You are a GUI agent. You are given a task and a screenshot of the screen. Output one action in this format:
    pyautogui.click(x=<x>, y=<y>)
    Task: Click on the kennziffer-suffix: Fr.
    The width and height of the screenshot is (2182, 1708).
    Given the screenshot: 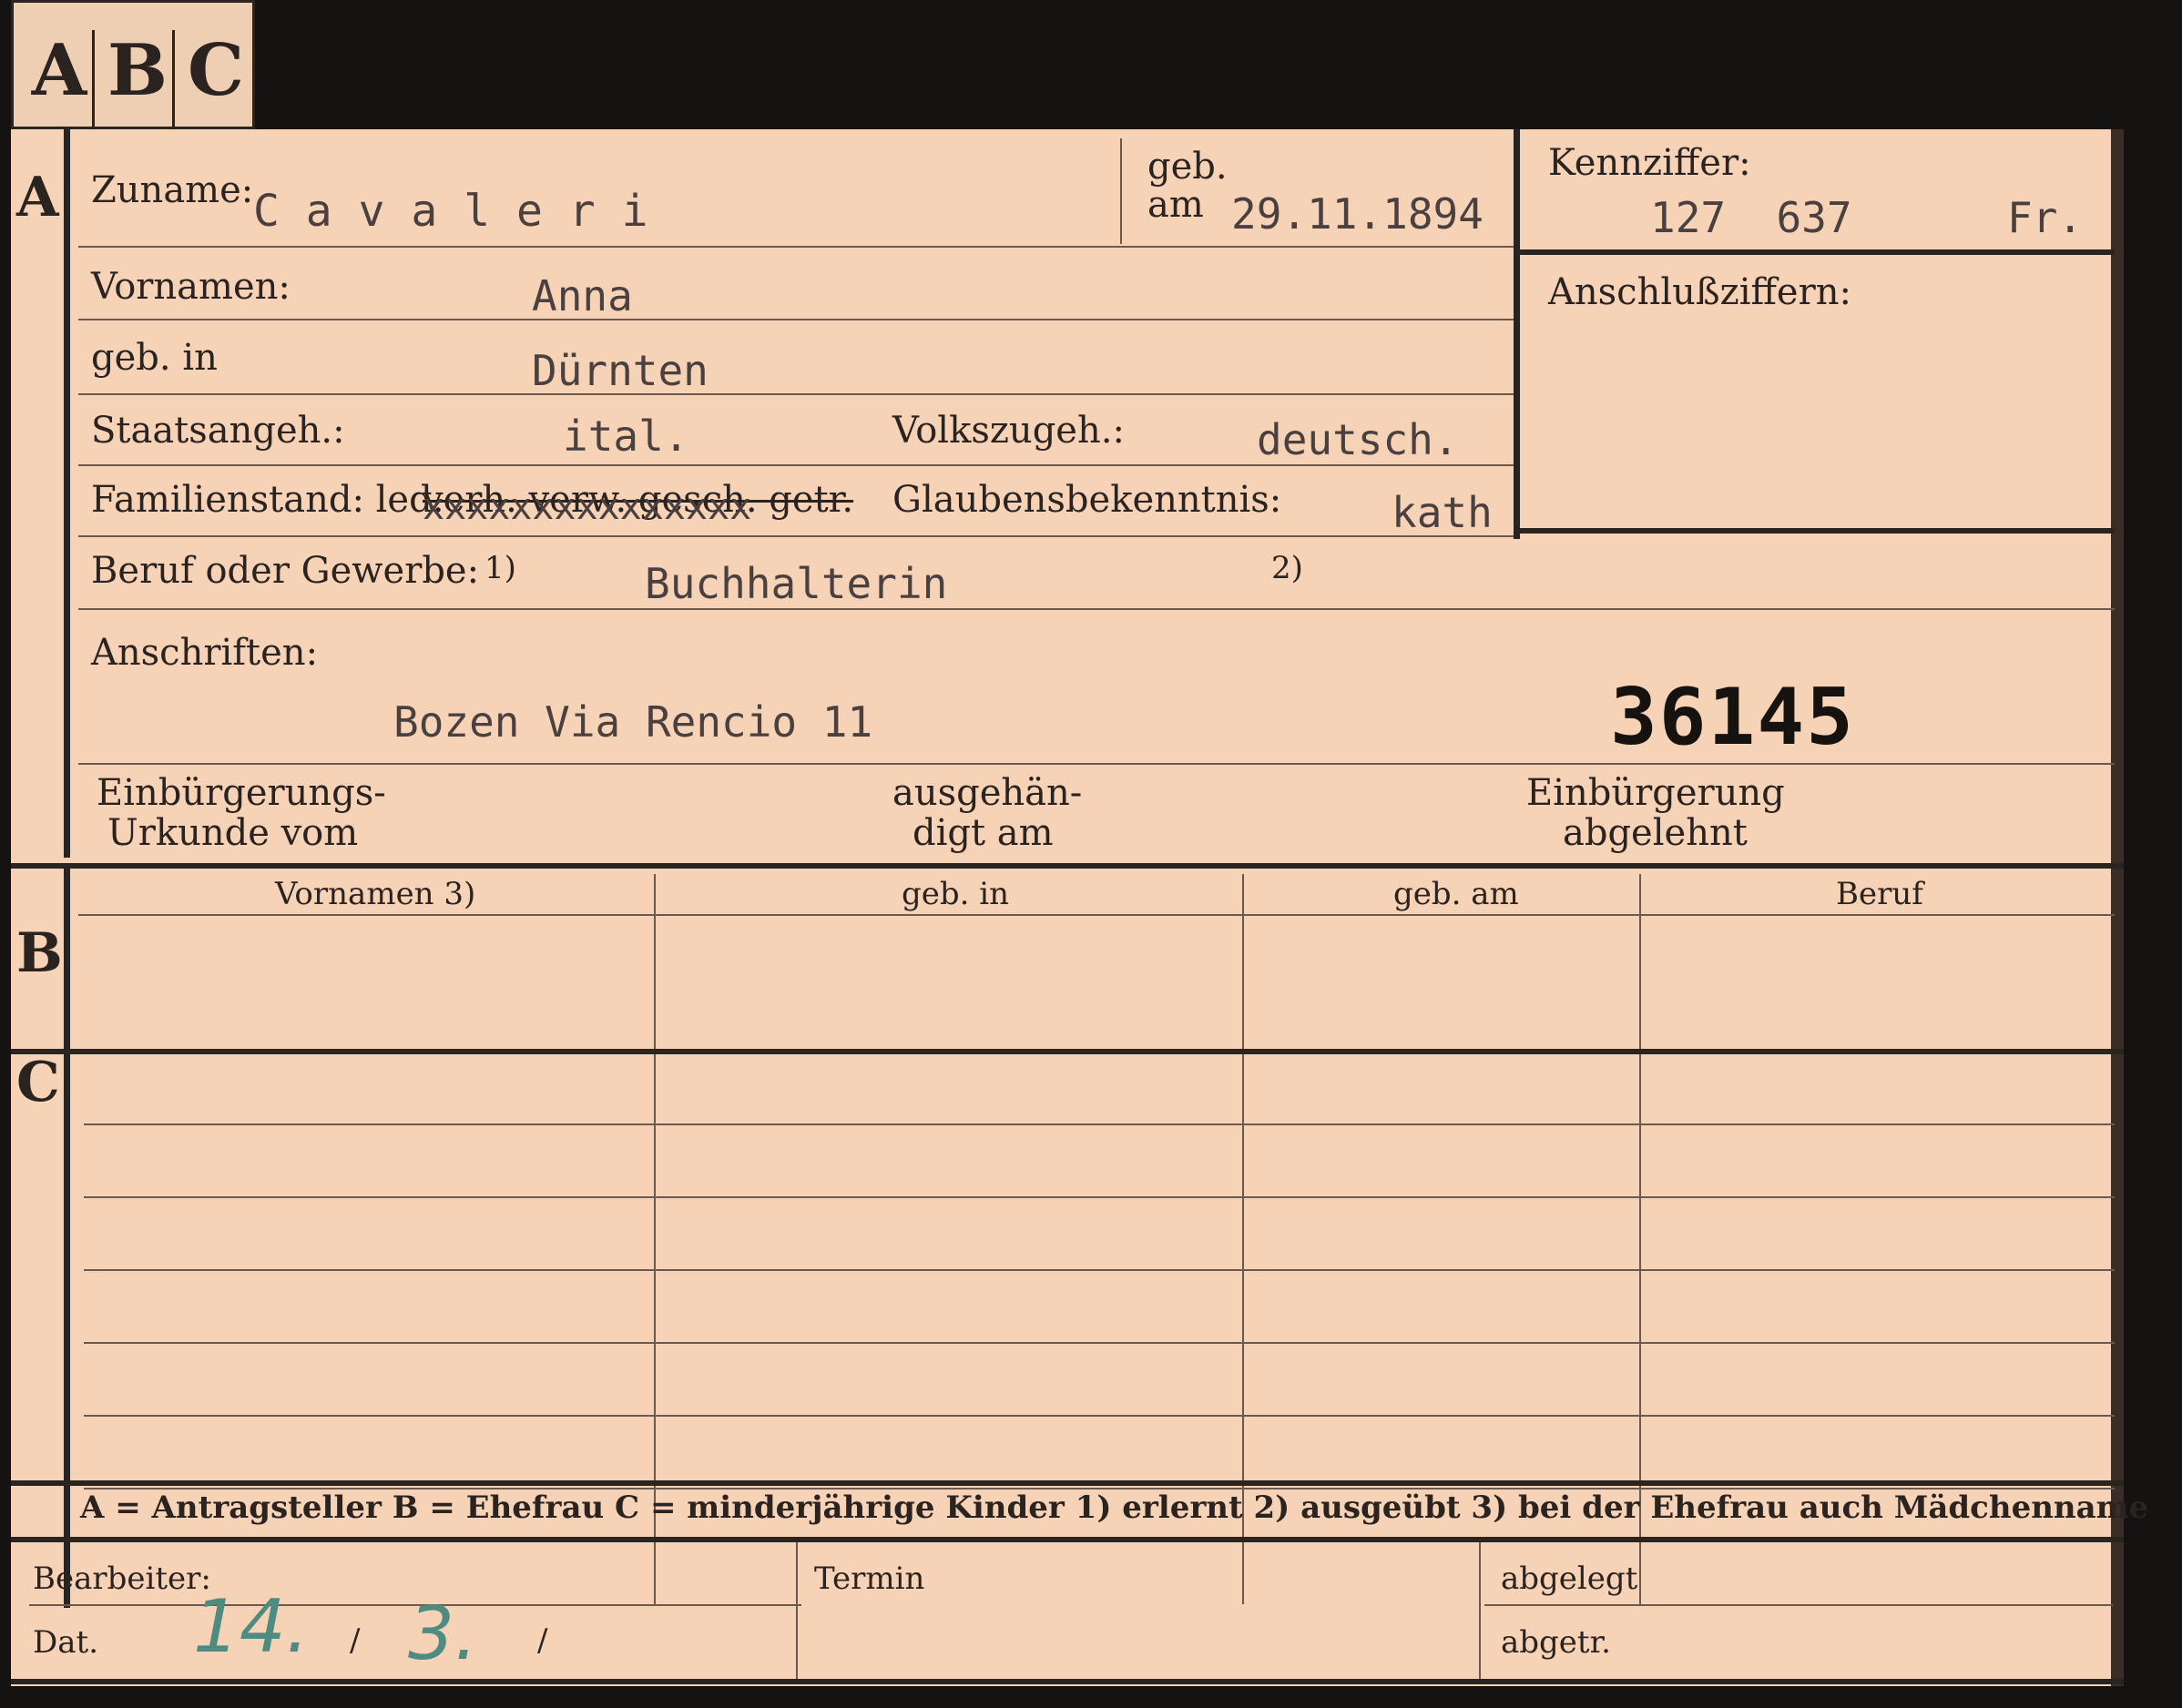 What is the action you would take?
    pyautogui.click(x=2045, y=218)
    